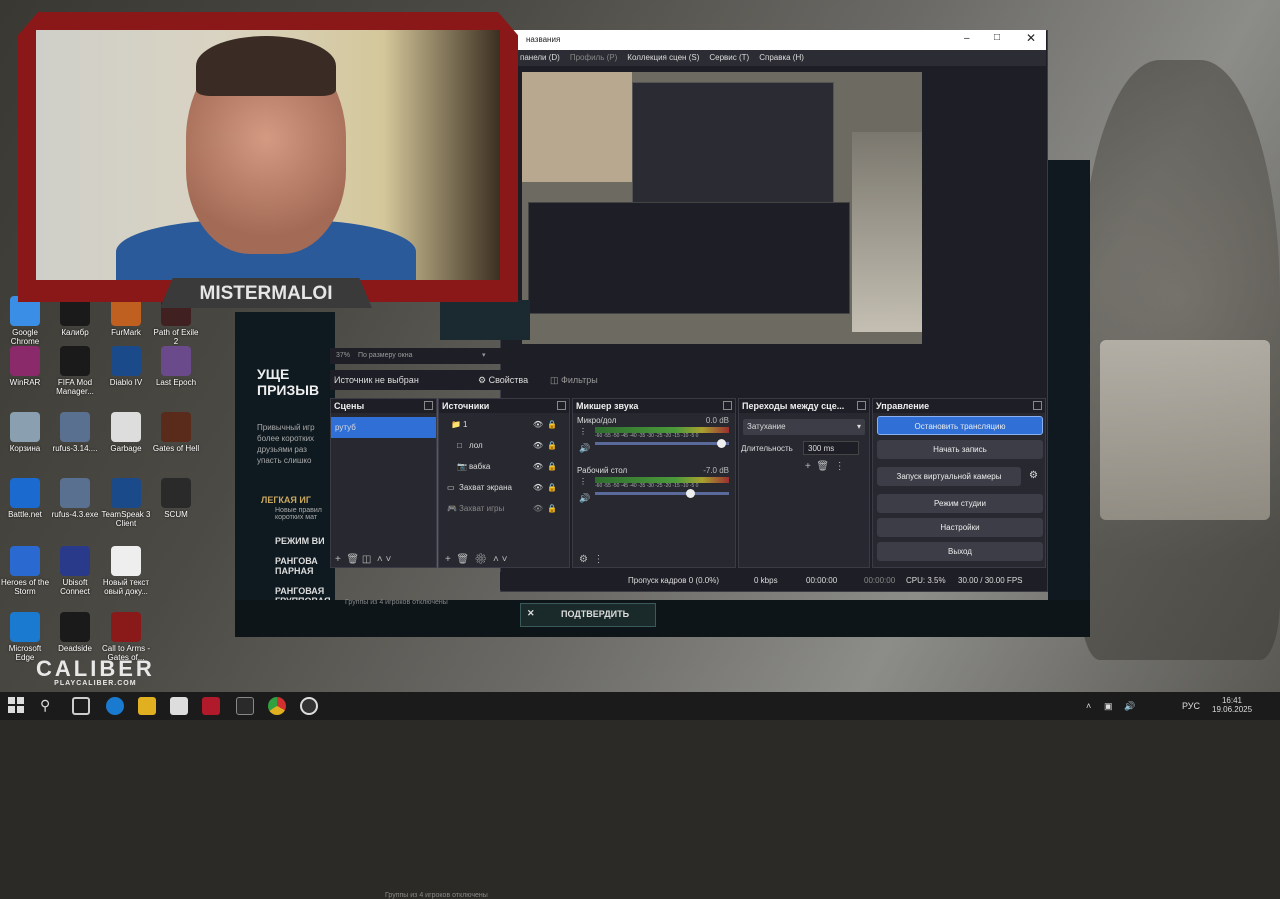 This screenshot has width=1280, height=899. I want to click on game-mode-easy: ЛЕГКАЯ ИГ, so click(286, 500).